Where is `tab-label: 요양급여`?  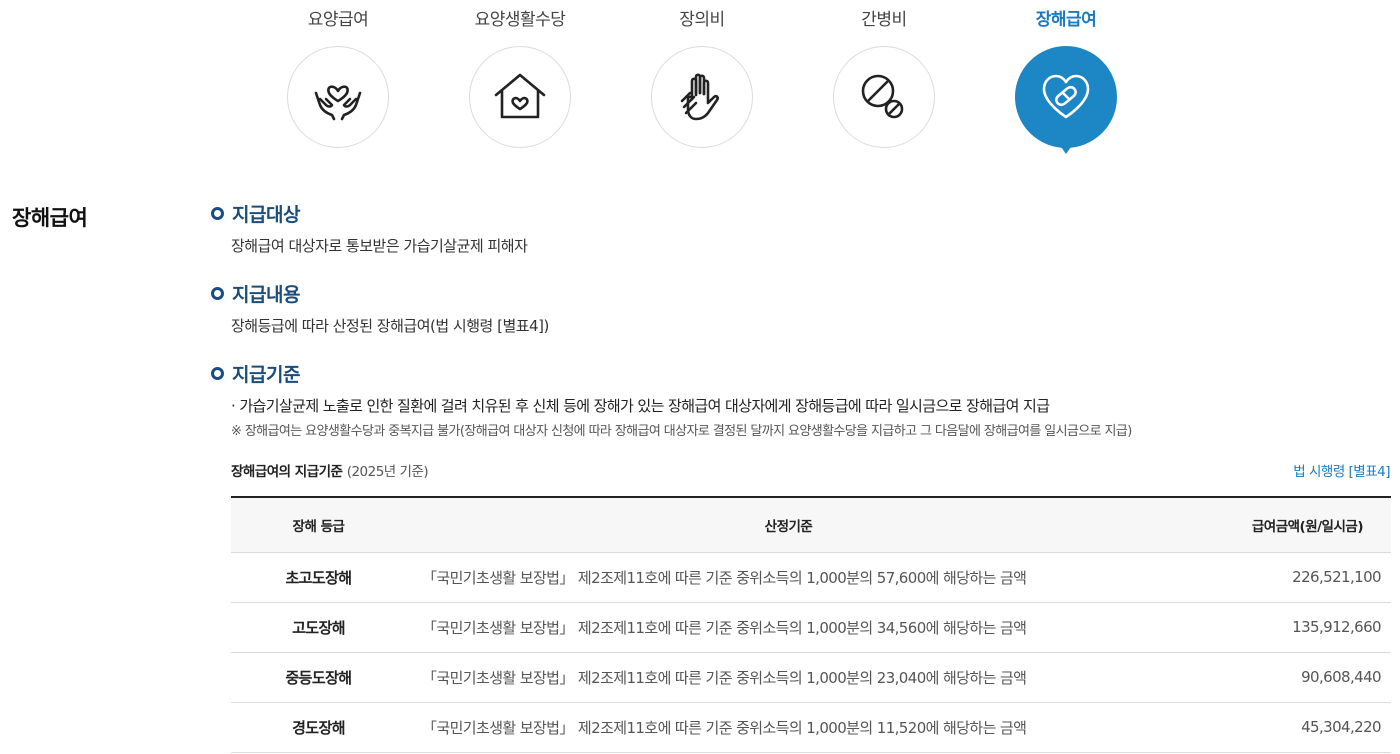
tab-label: 요양급여 is located at coordinates (338, 20).